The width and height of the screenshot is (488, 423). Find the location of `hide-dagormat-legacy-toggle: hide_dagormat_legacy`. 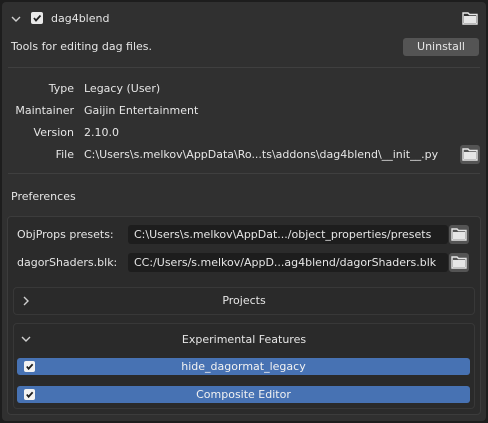

hide-dagormat-legacy-toggle: hide_dagormat_legacy is located at coordinates (243, 366).